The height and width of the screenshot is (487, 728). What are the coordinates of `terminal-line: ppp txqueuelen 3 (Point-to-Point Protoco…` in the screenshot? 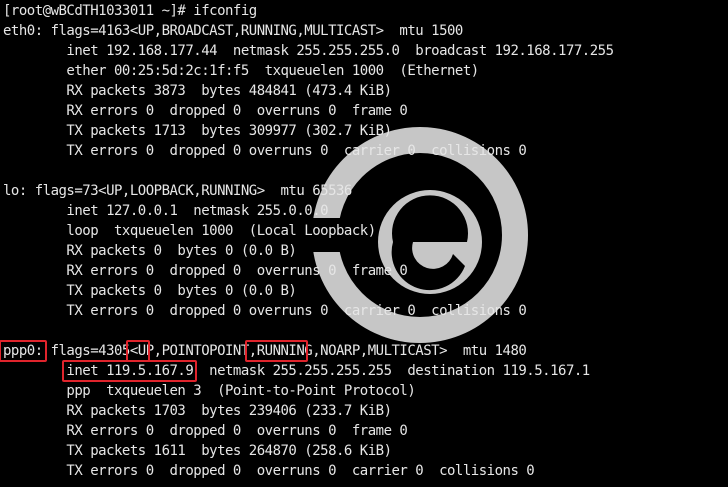 It's located at (209, 391).